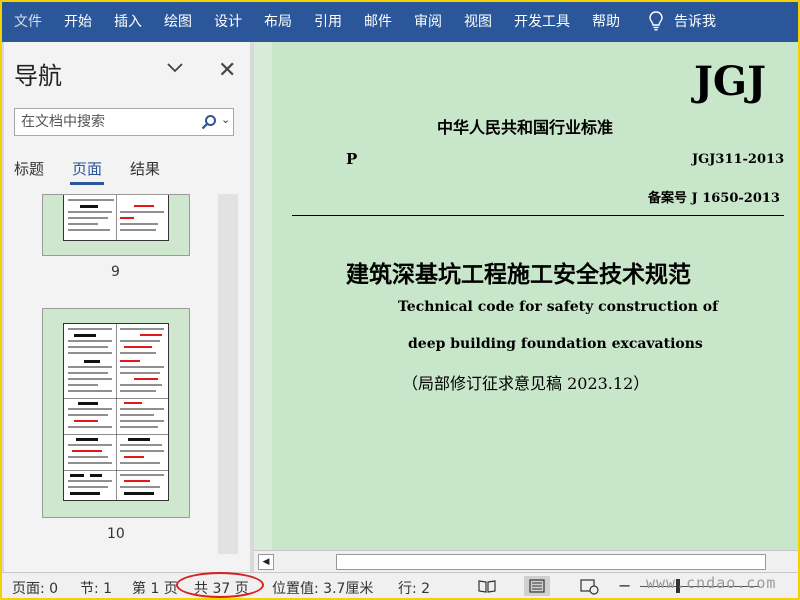 This screenshot has height=600, width=800. Describe the element at coordinates (107, 122) in the screenshot. I see `search-input` at that location.